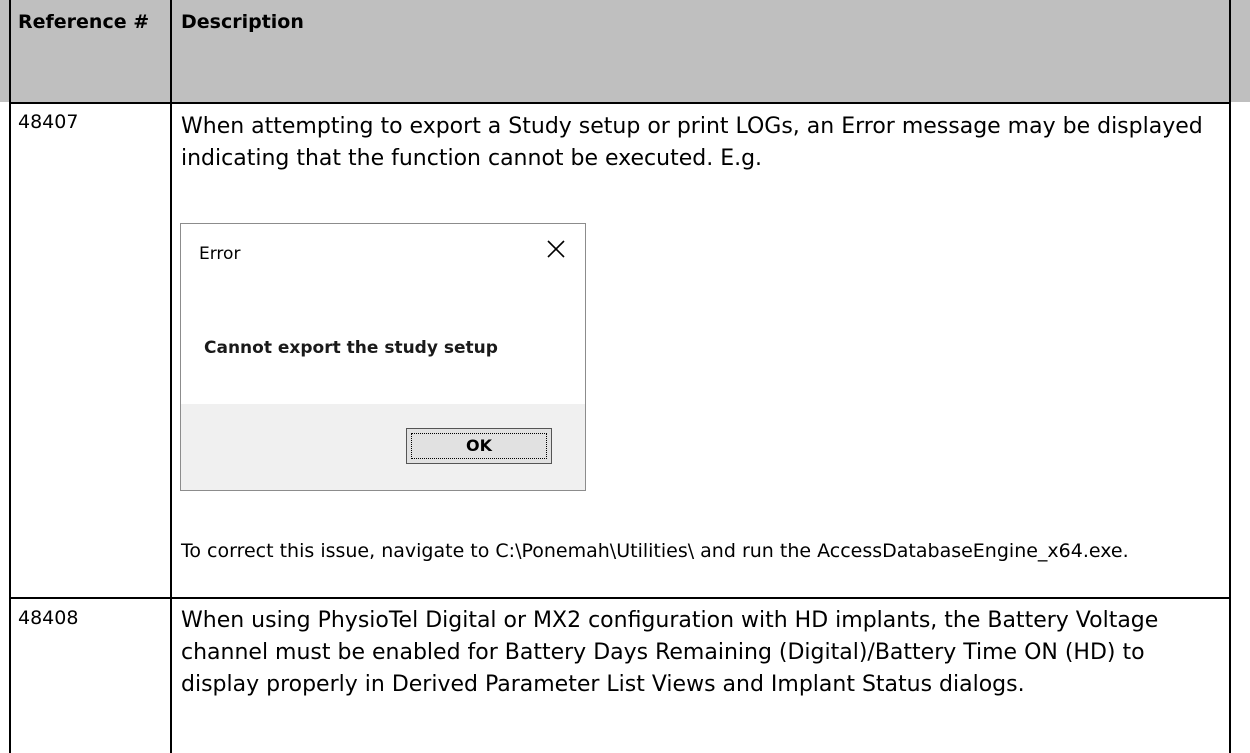 This screenshot has height=753, width=1250. I want to click on row-reference: 48407, so click(48, 122).